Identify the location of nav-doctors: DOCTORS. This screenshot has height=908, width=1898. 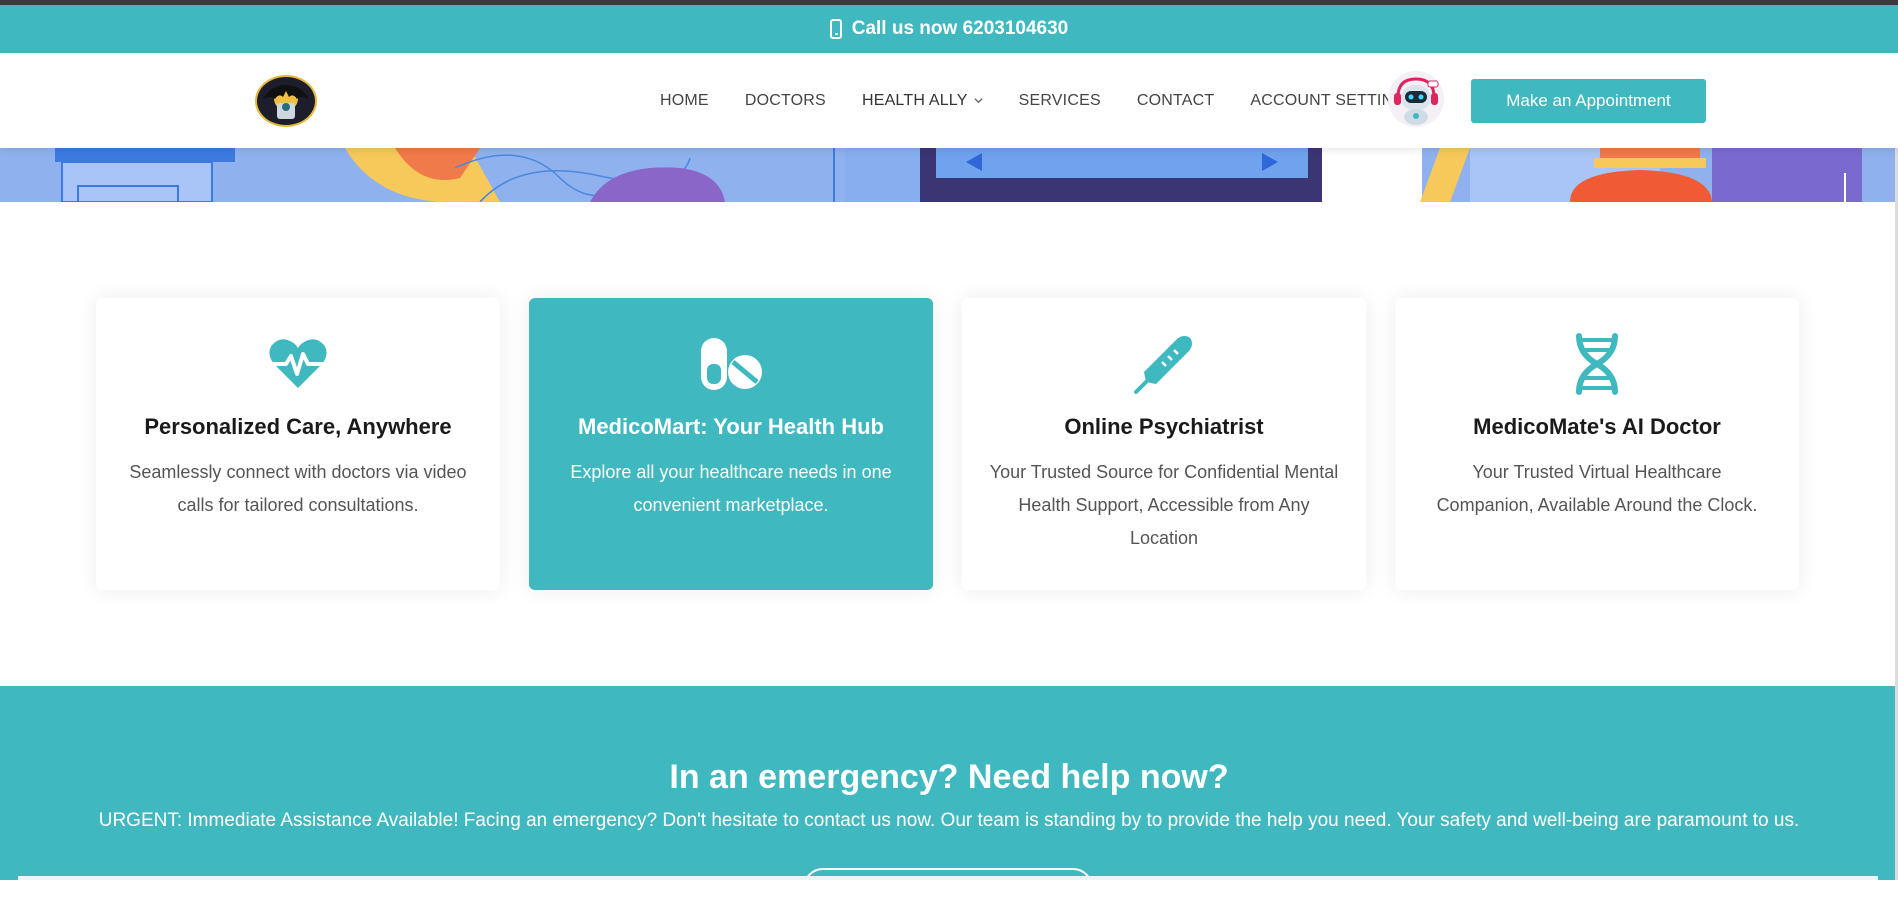
(785, 101).